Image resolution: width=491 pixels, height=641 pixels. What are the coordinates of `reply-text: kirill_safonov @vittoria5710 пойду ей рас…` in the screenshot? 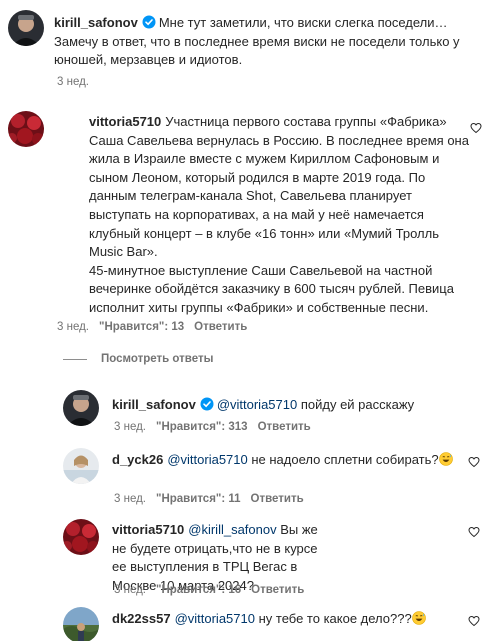 It's located at (292, 405).